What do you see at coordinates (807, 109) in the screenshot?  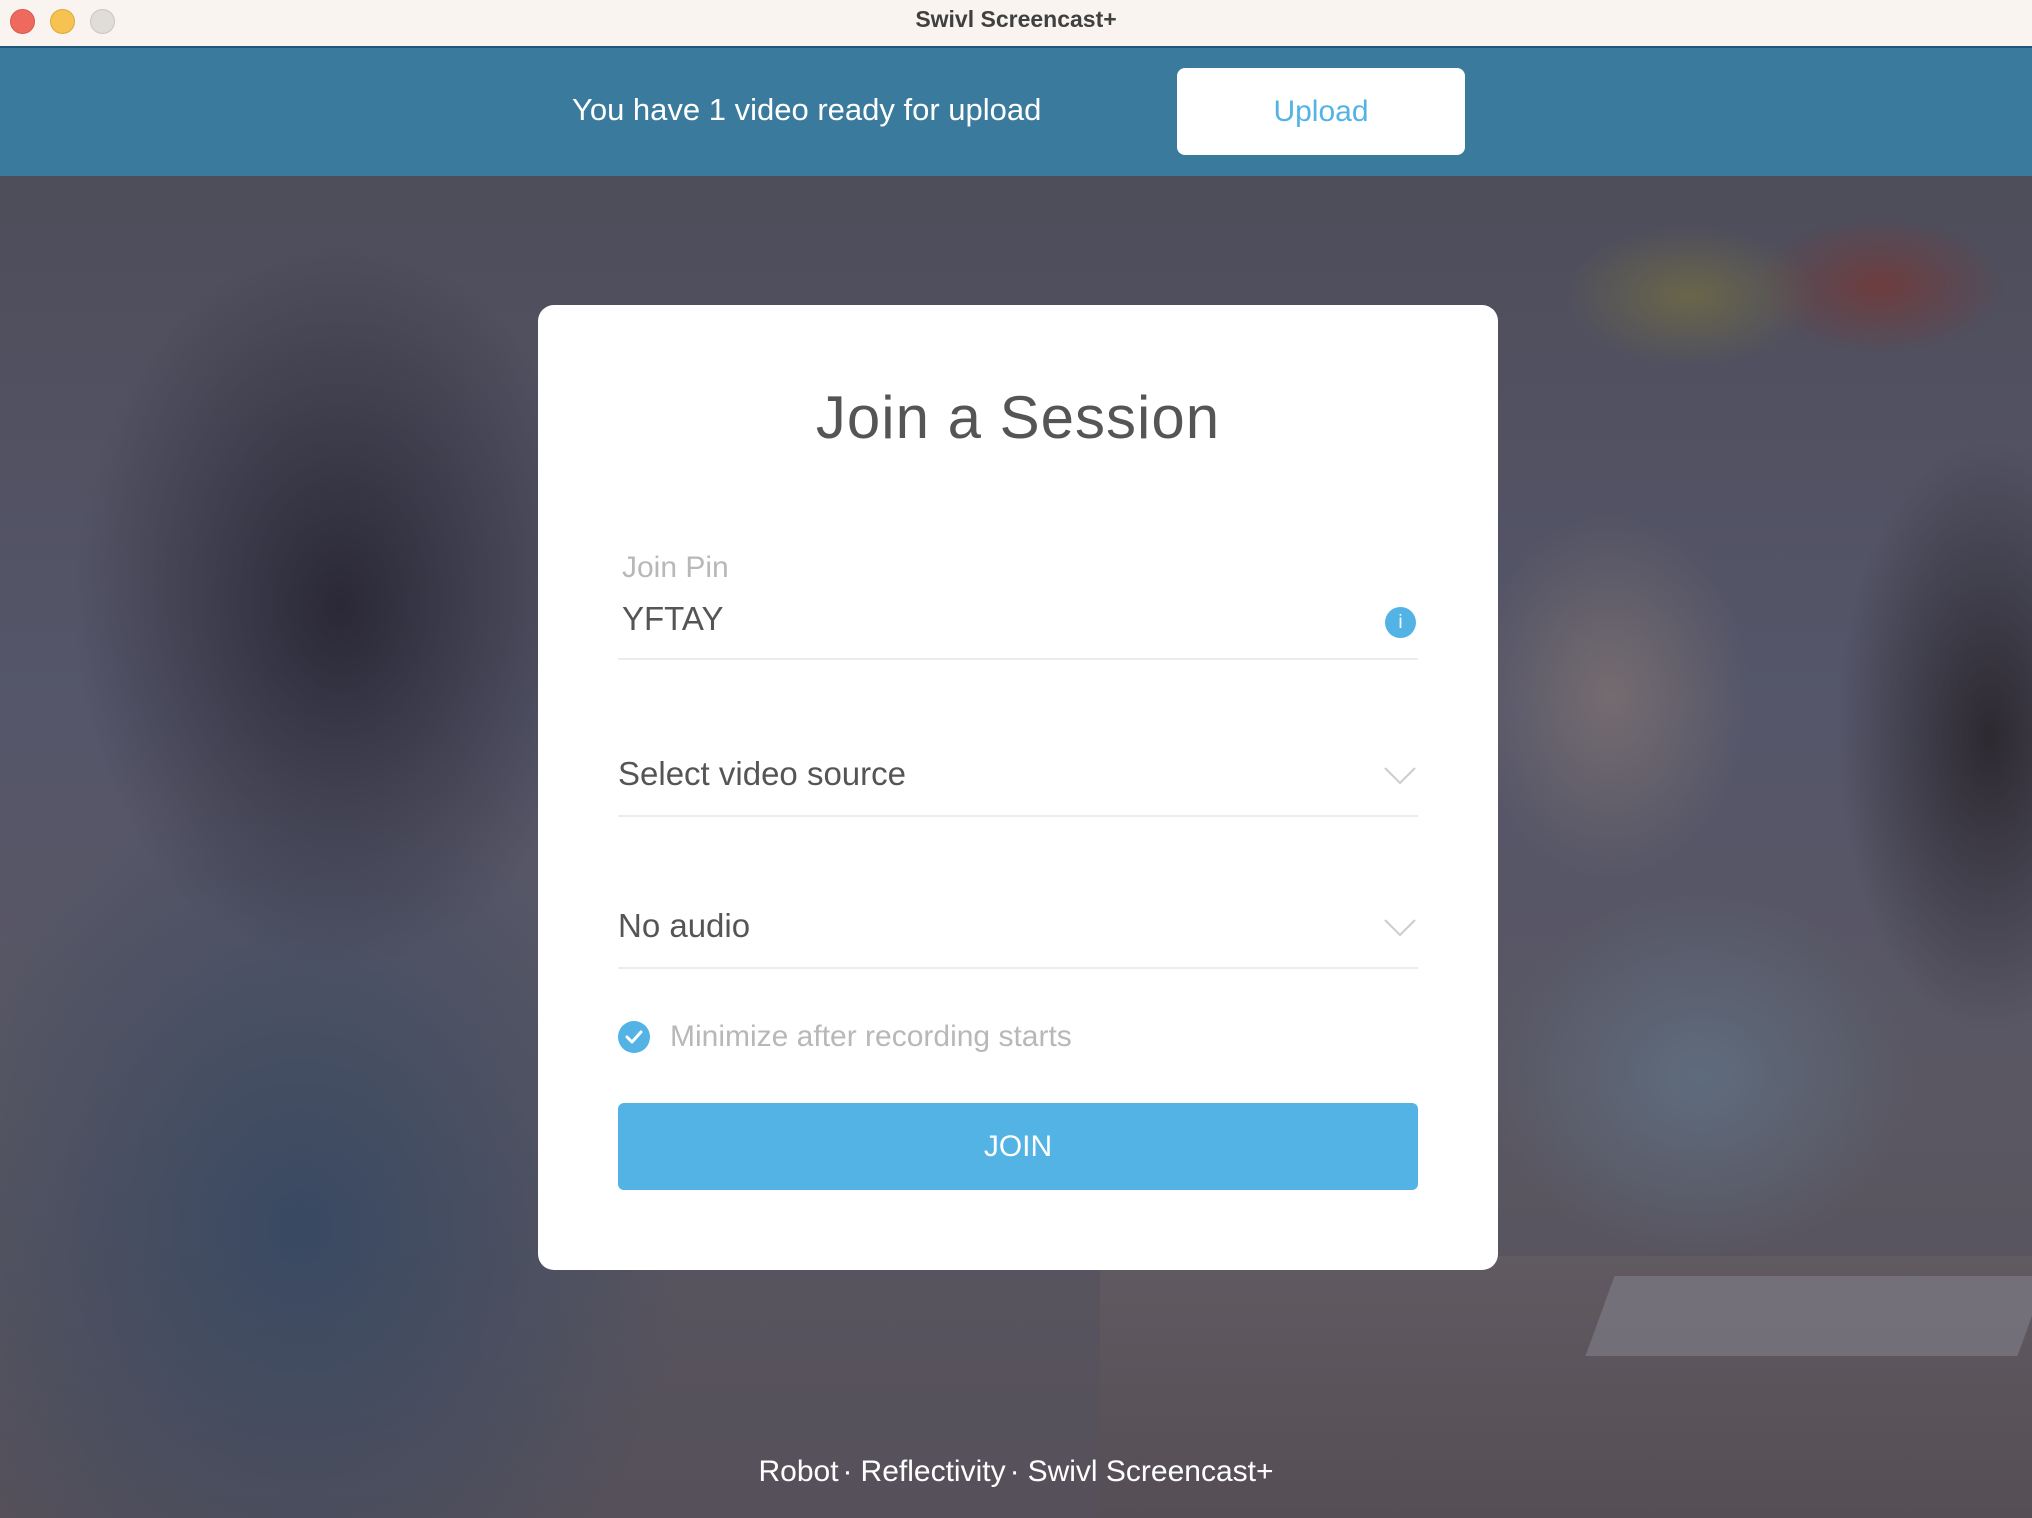 I see `upload-message: You have 1 video ready for upload` at bounding box center [807, 109].